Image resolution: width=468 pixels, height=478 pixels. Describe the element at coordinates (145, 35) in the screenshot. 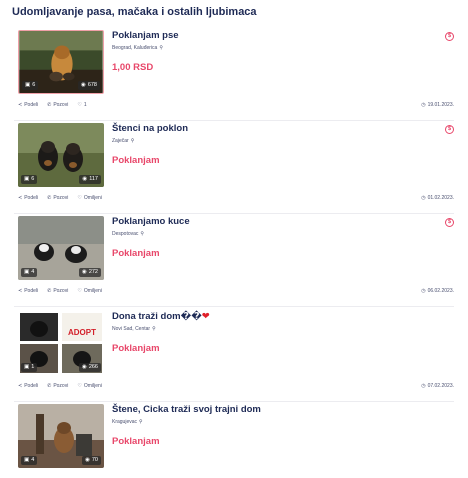

I see `listing-title: Poklanjam pse` at that location.